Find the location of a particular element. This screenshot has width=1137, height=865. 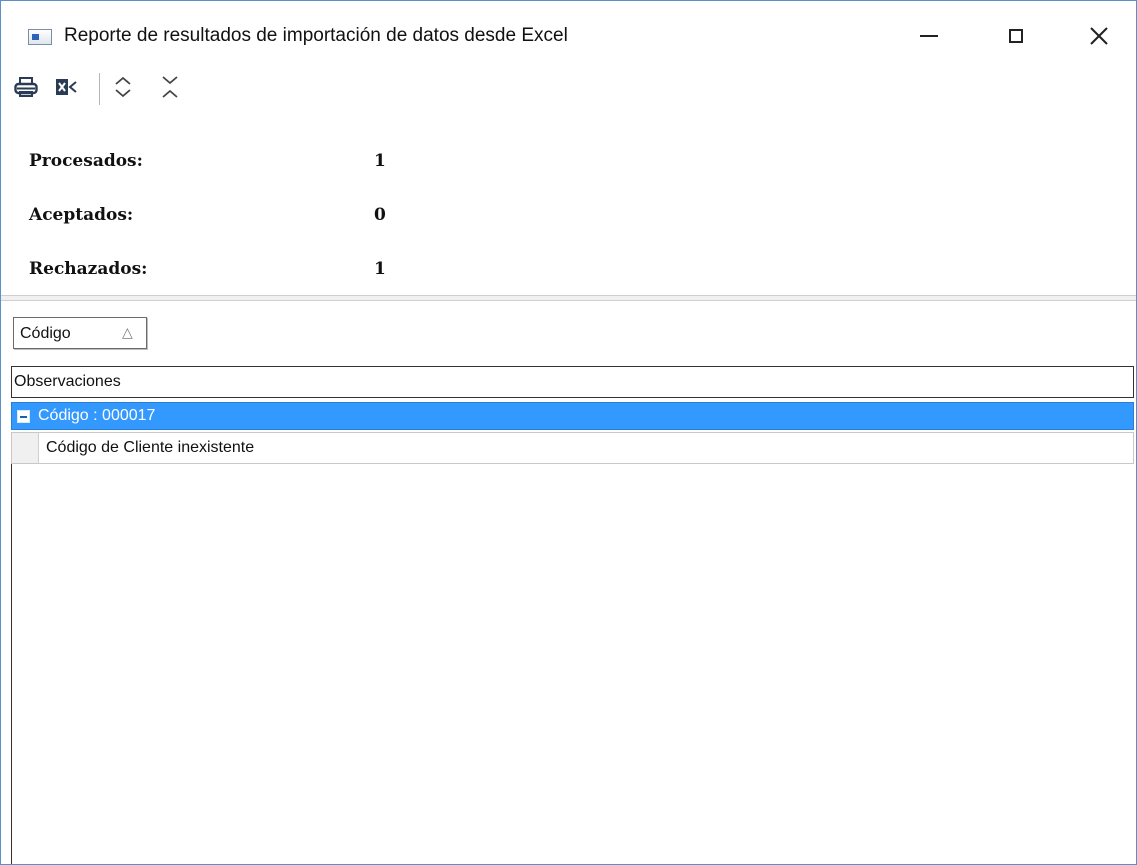

processed-value: 1 is located at coordinates (380, 161).